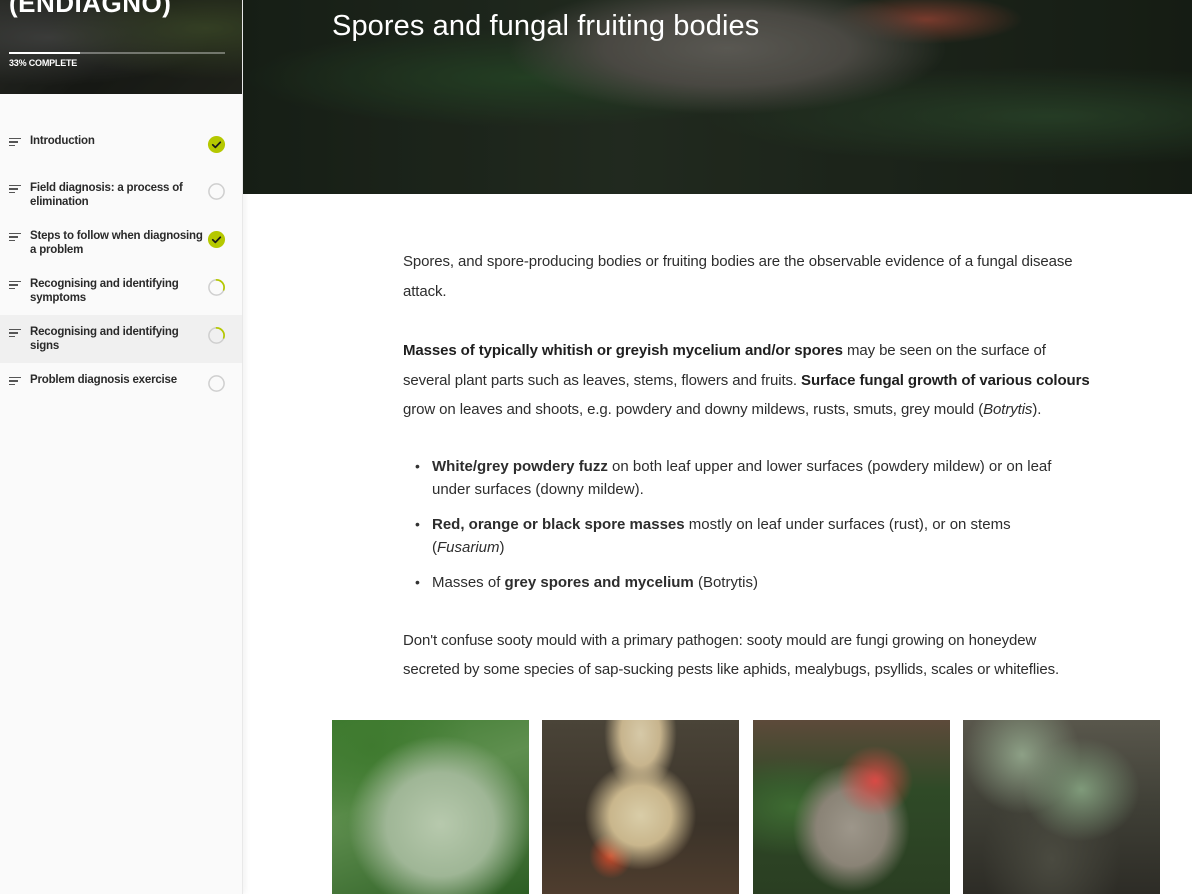 This screenshot has height=894, width=1192. What do you see at coordinates (1037, 409) in the screenshot?
I see `closing-text: ).` at bounding box center [1037, 409].